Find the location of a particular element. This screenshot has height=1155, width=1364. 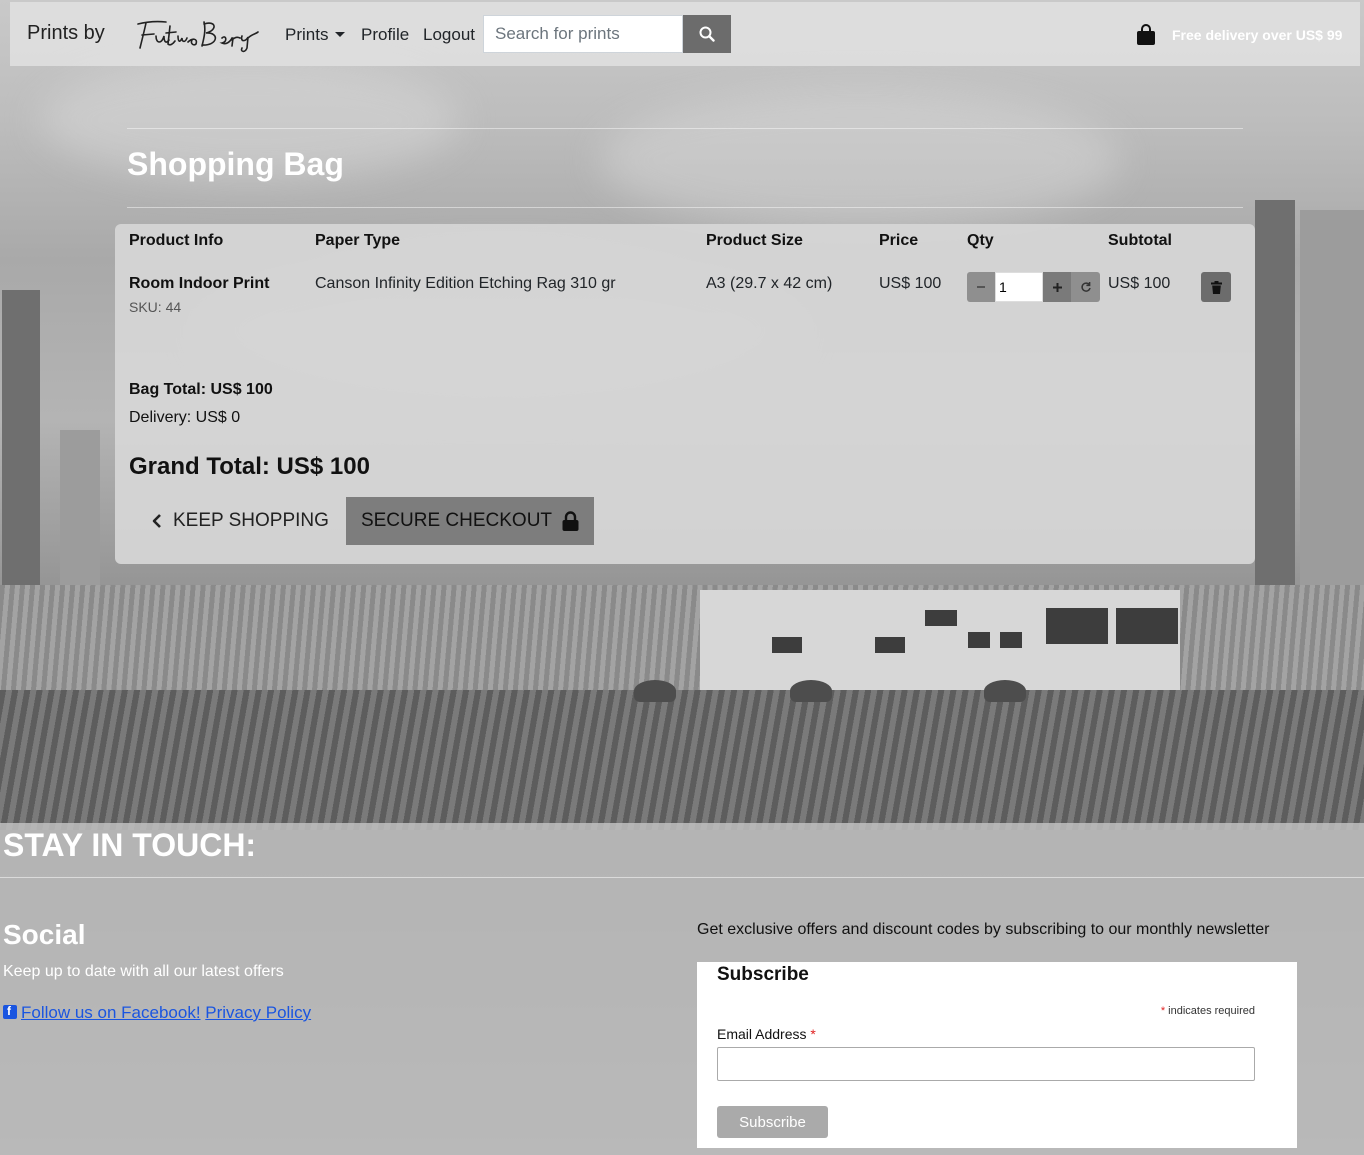

qty-increment-button is located at coordinates (1057, 287).